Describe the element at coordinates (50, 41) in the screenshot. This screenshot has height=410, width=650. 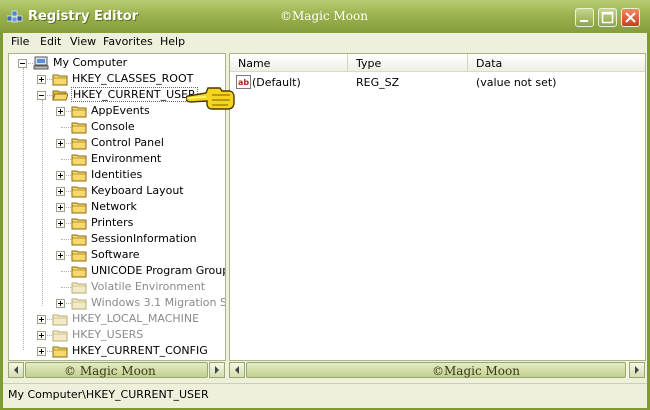
I see `menu-edit: Edit` at that location.